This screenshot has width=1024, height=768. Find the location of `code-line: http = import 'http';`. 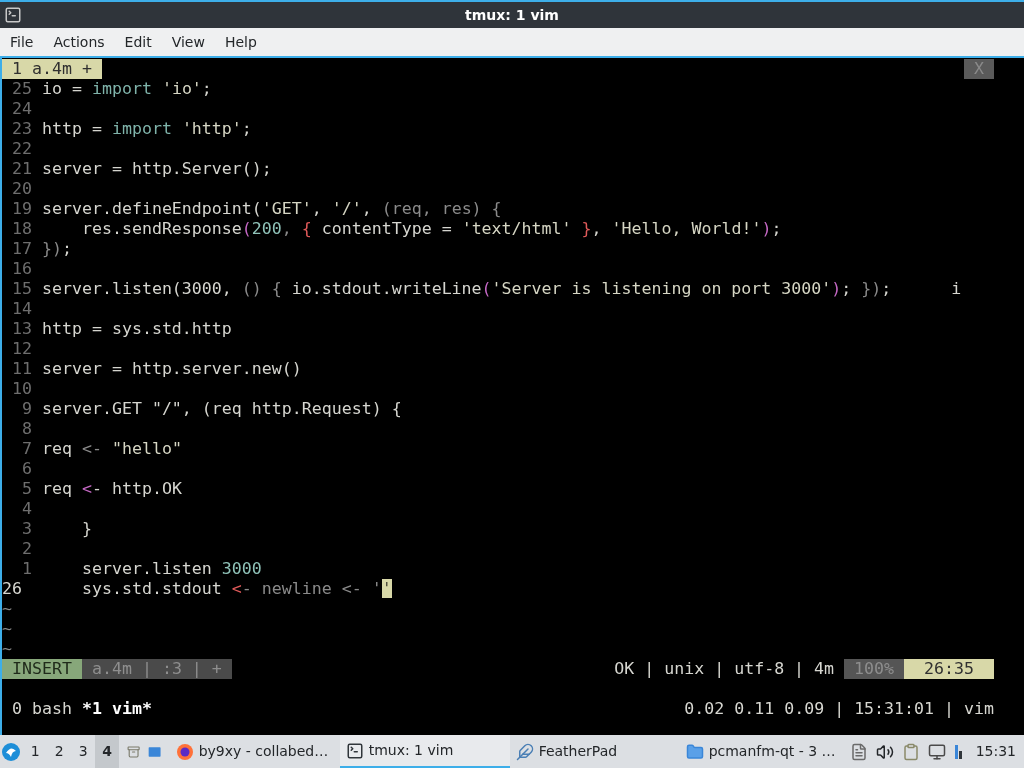

code-line: http = import 'http'; is located at coordinates (147, 129).